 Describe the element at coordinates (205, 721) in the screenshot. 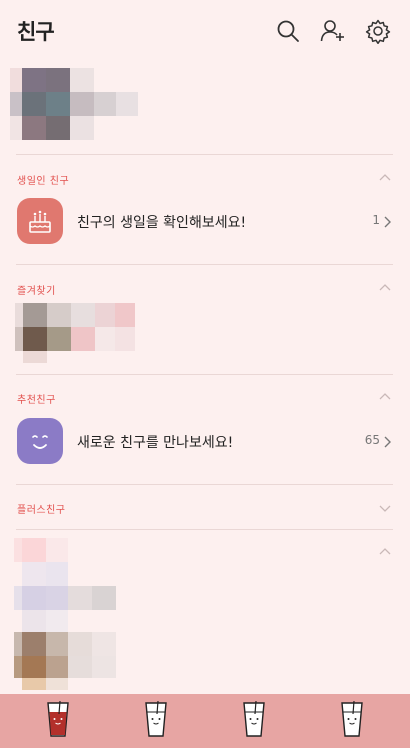

I see `bottom-tab-bar` at that location.